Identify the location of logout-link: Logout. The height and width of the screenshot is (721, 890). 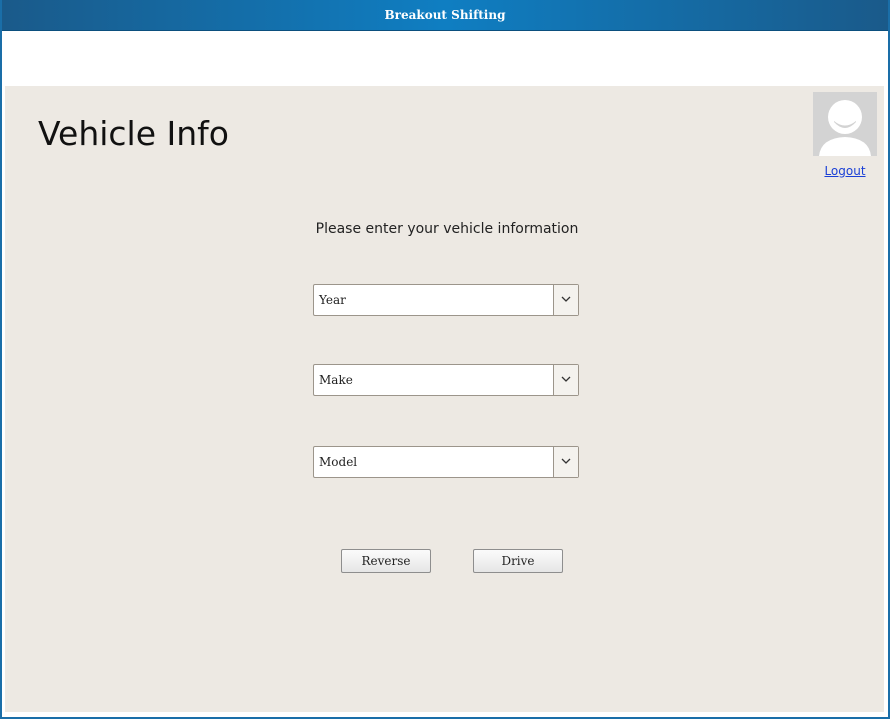
(845, 171).